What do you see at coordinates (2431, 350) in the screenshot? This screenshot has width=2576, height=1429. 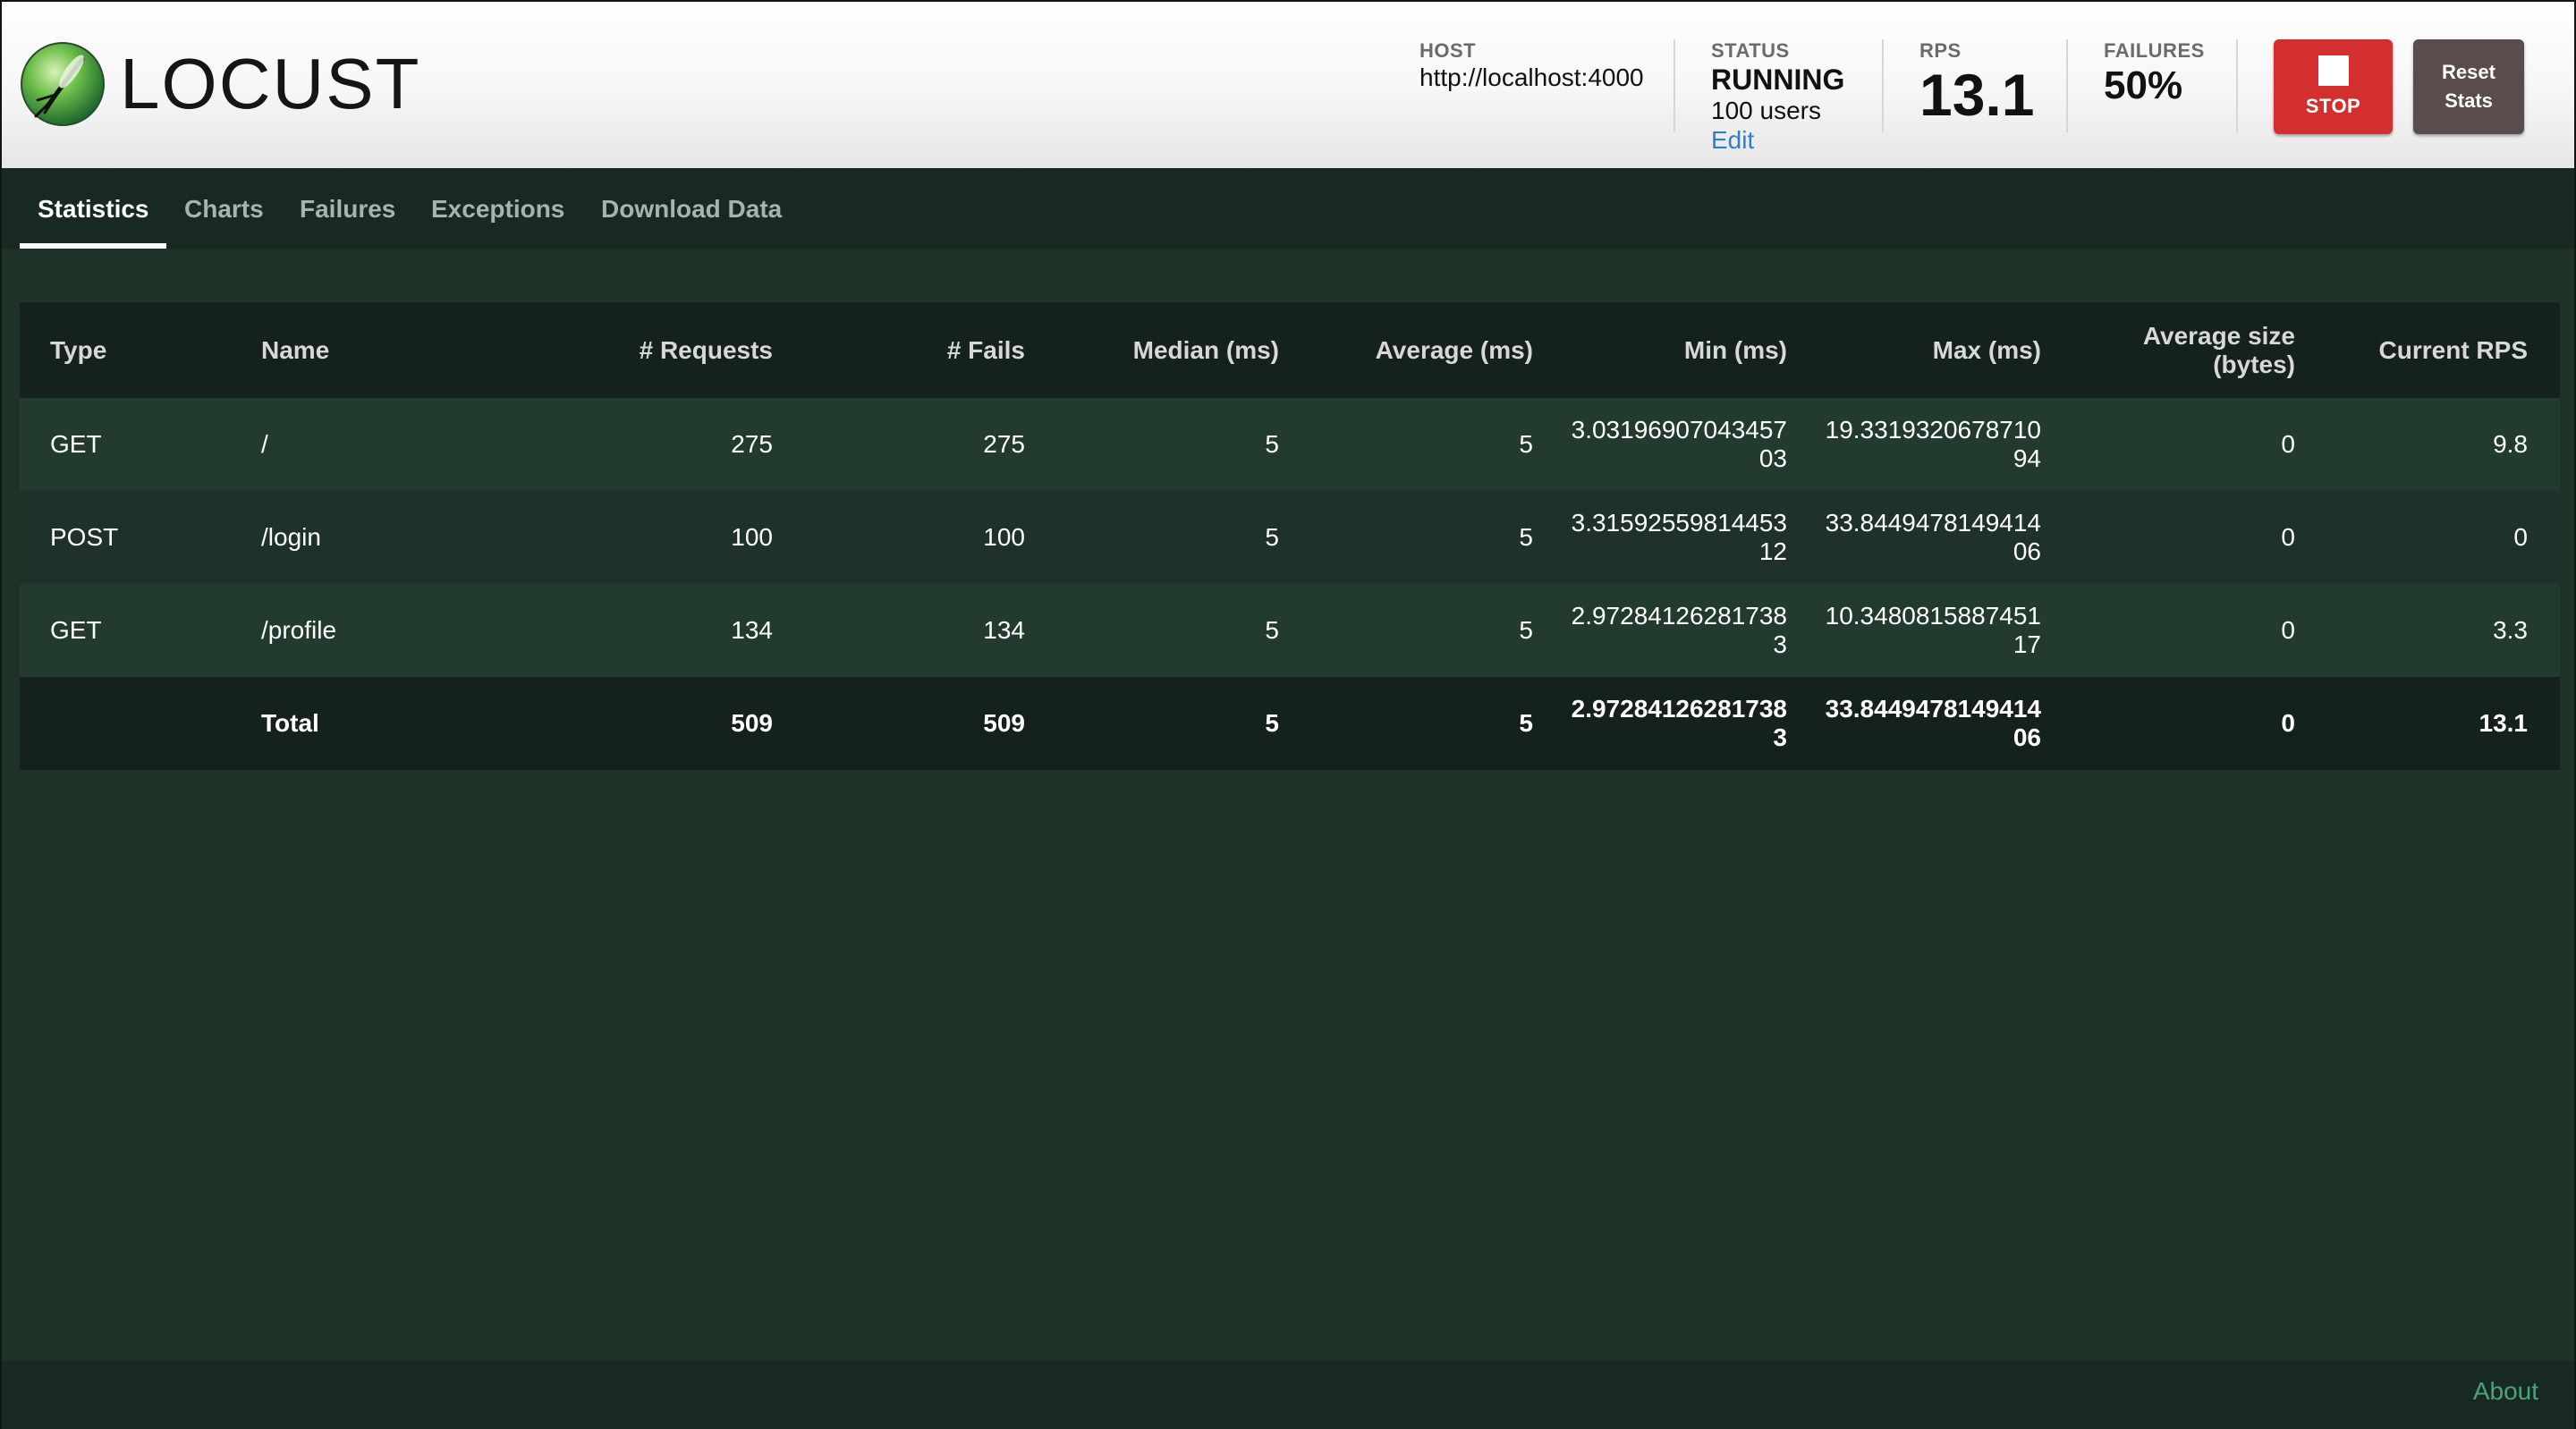 I see `col-header-current-rps: Current RPS` at bounding box center [2431, 350].